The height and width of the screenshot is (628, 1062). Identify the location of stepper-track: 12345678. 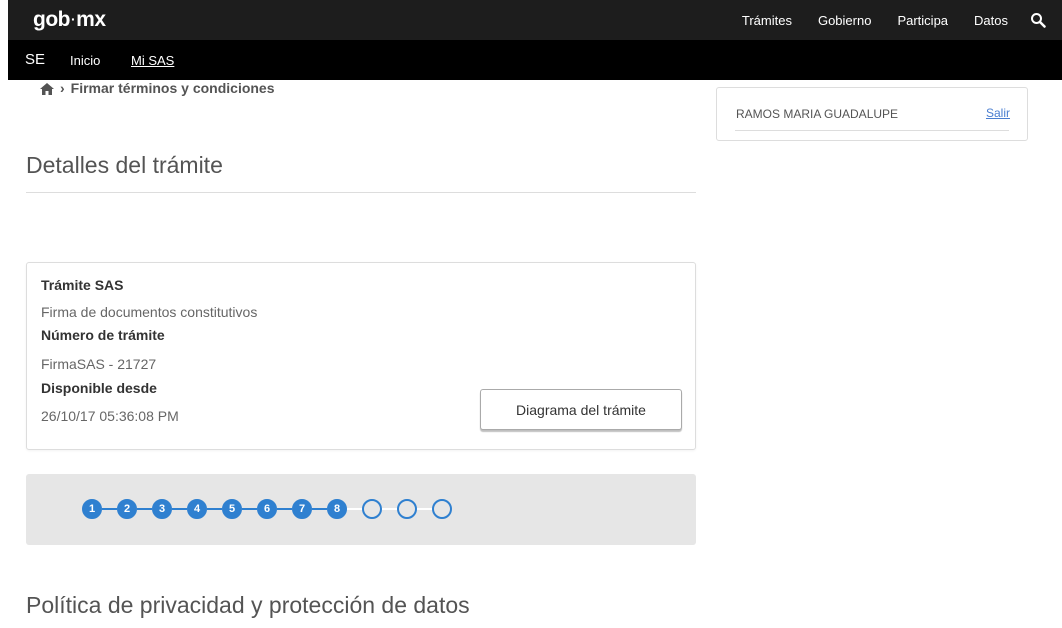
(267, 509).